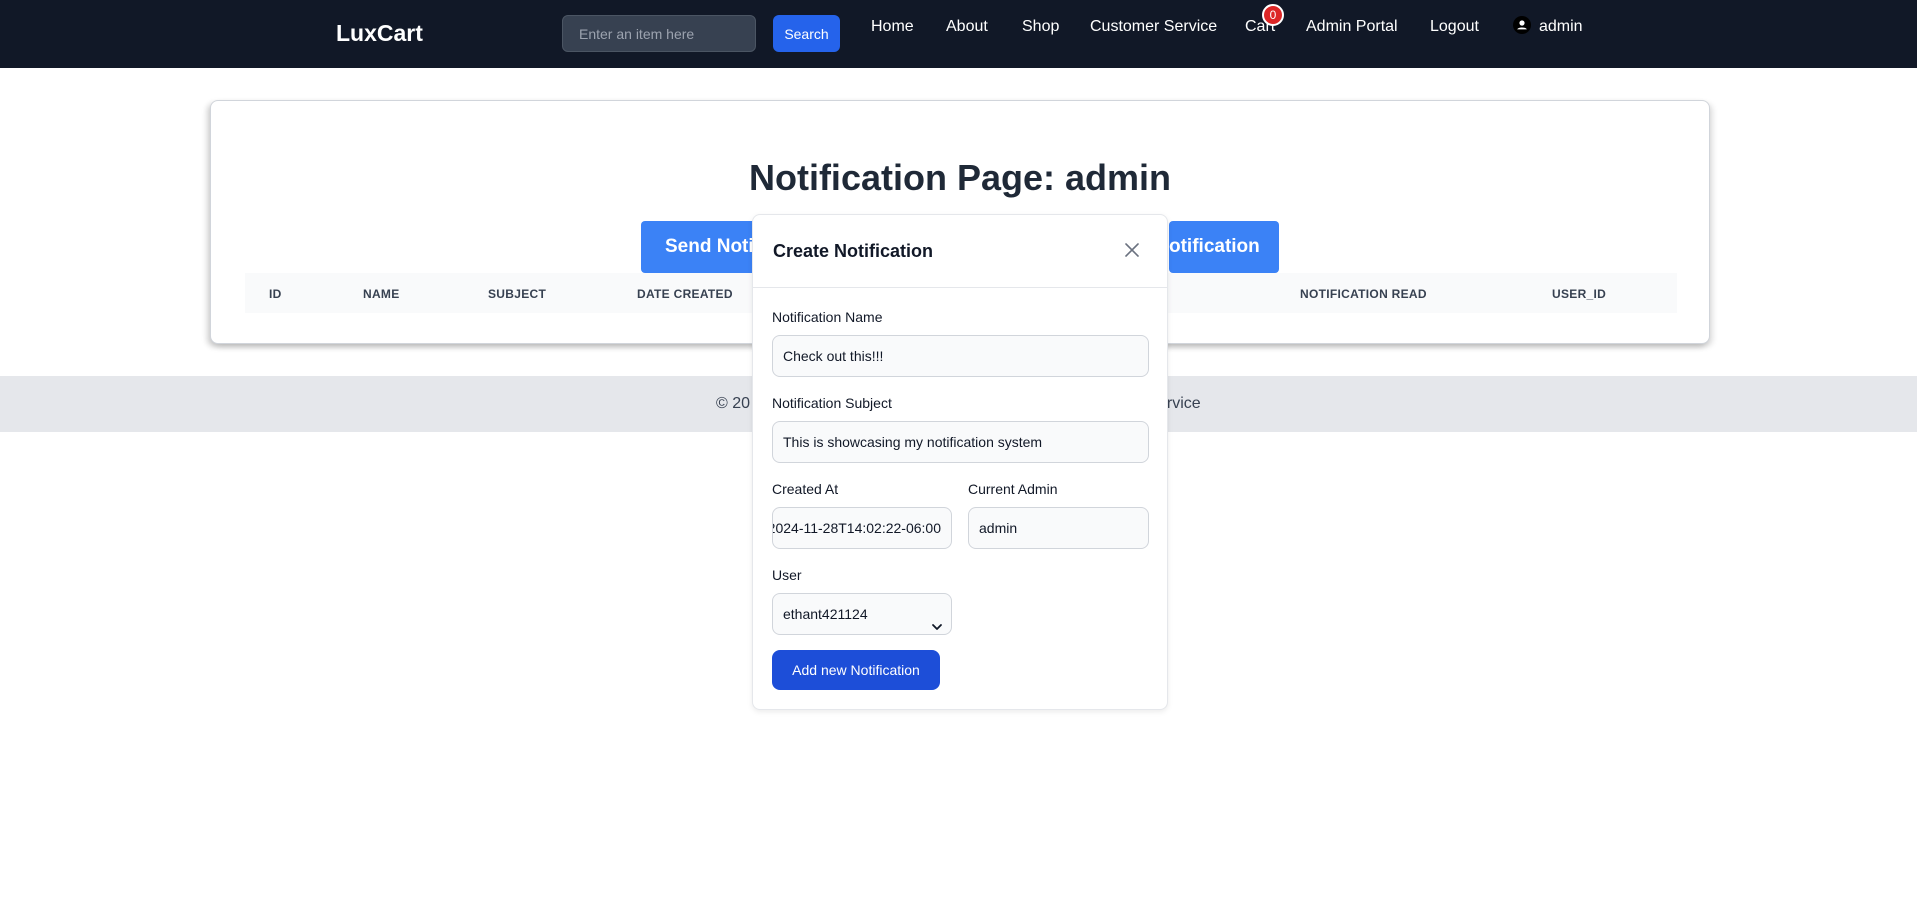  Describe the element at coordinates (960, 177) in the screenshot. I see `page-title: Notification Page: admin` at that location.